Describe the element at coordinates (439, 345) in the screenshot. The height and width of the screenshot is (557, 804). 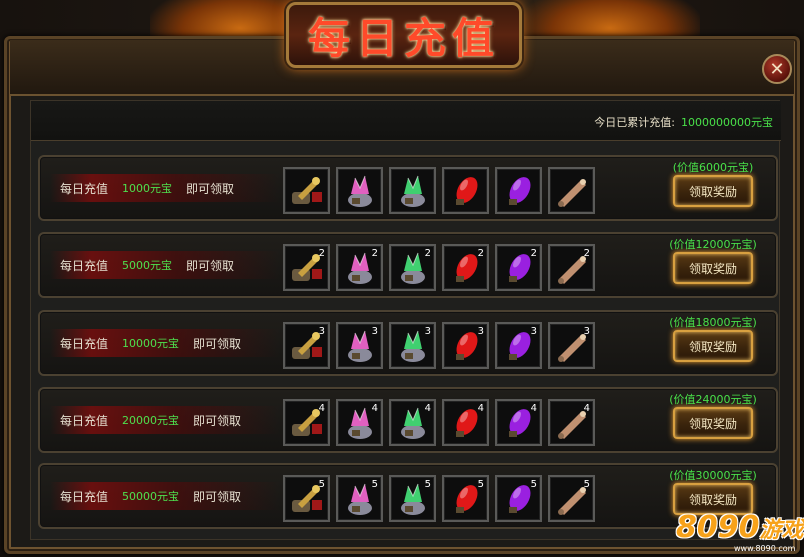
I see `reward-items: 3 3 3 3 3 3` at that location.